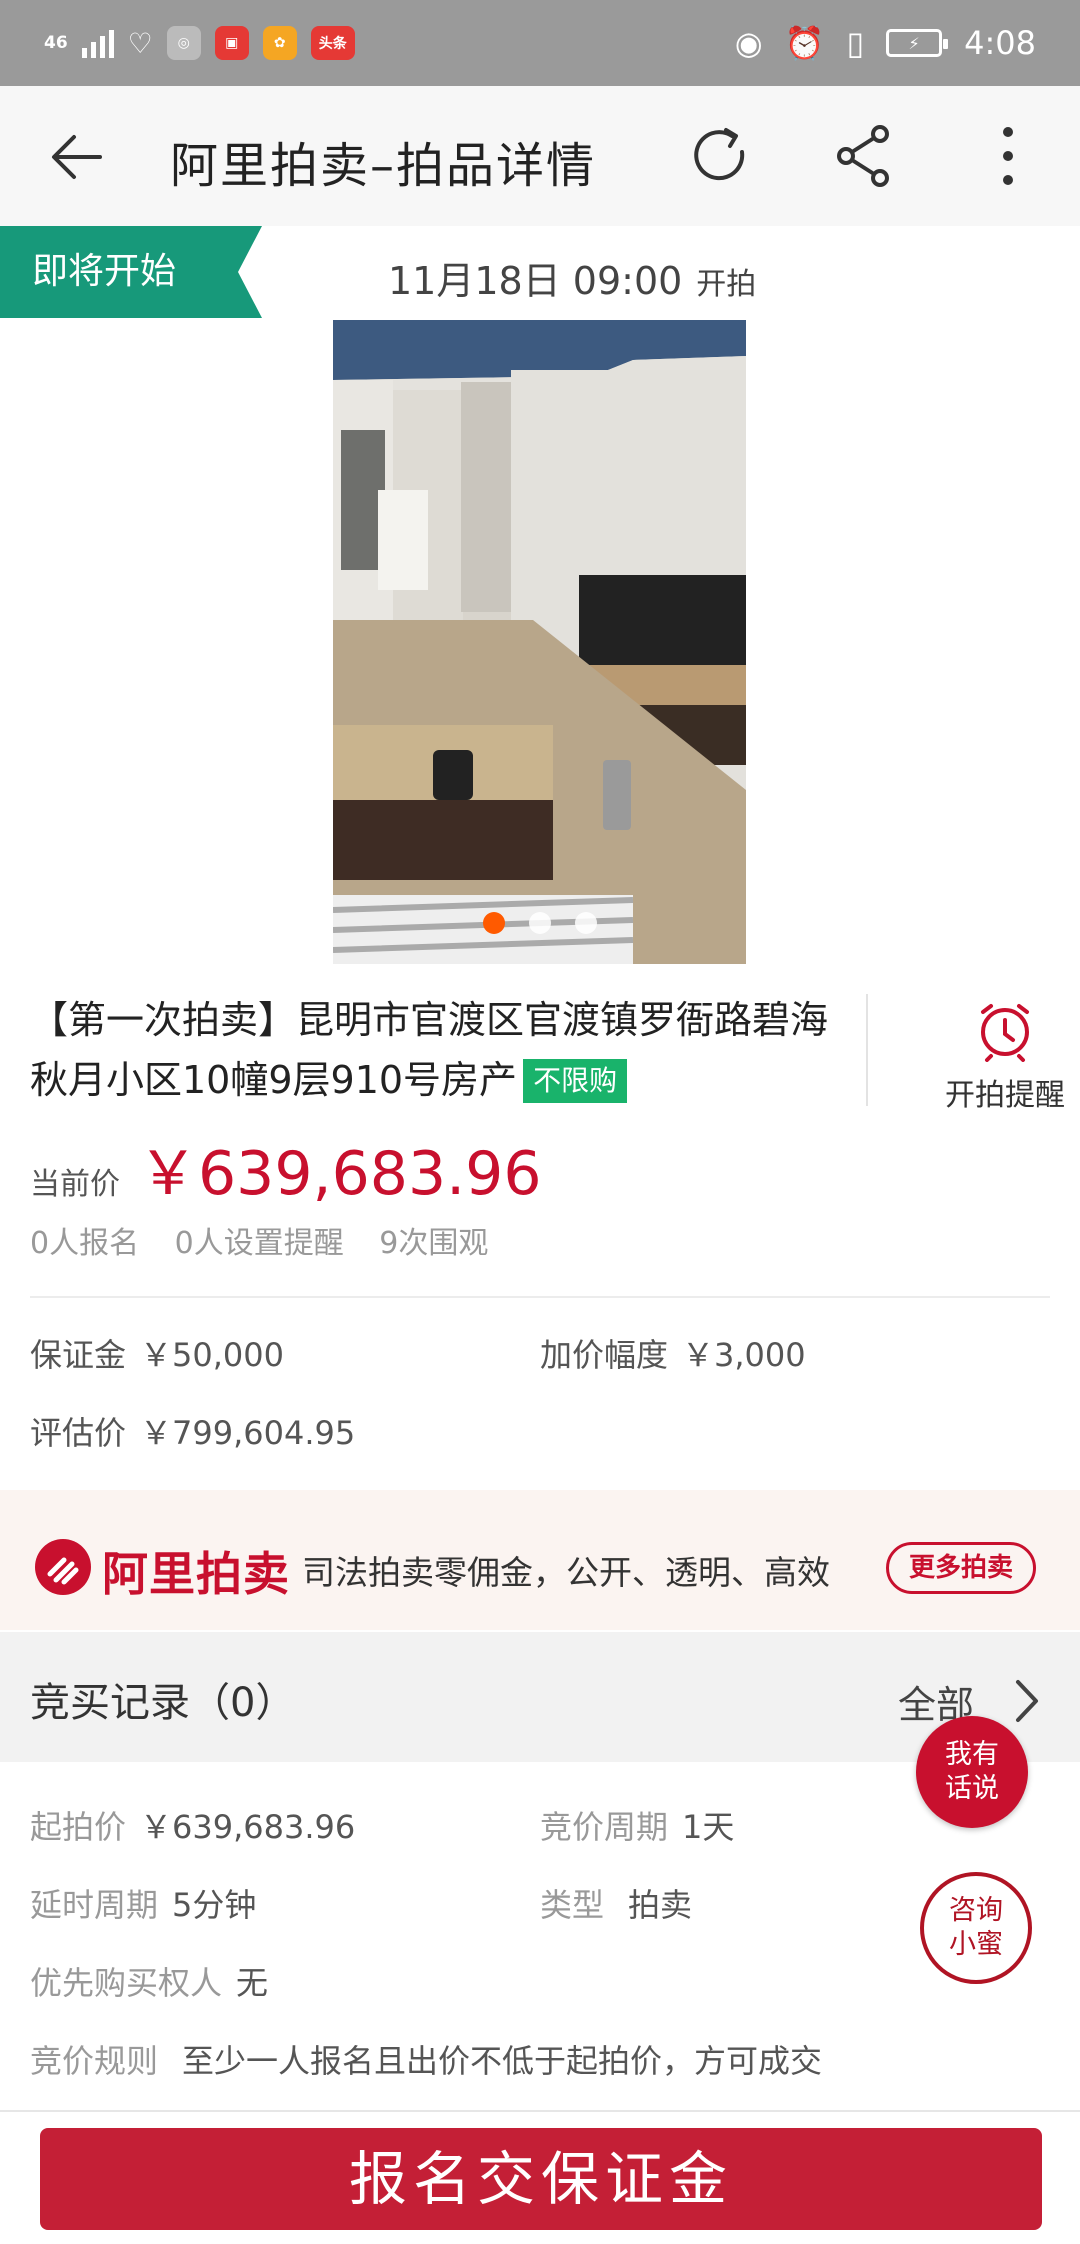 The width and height of the screenshot is (1080, 2244). I want to click on title-bar: 阿里拍卖–拍品详情, so click(540, 156).